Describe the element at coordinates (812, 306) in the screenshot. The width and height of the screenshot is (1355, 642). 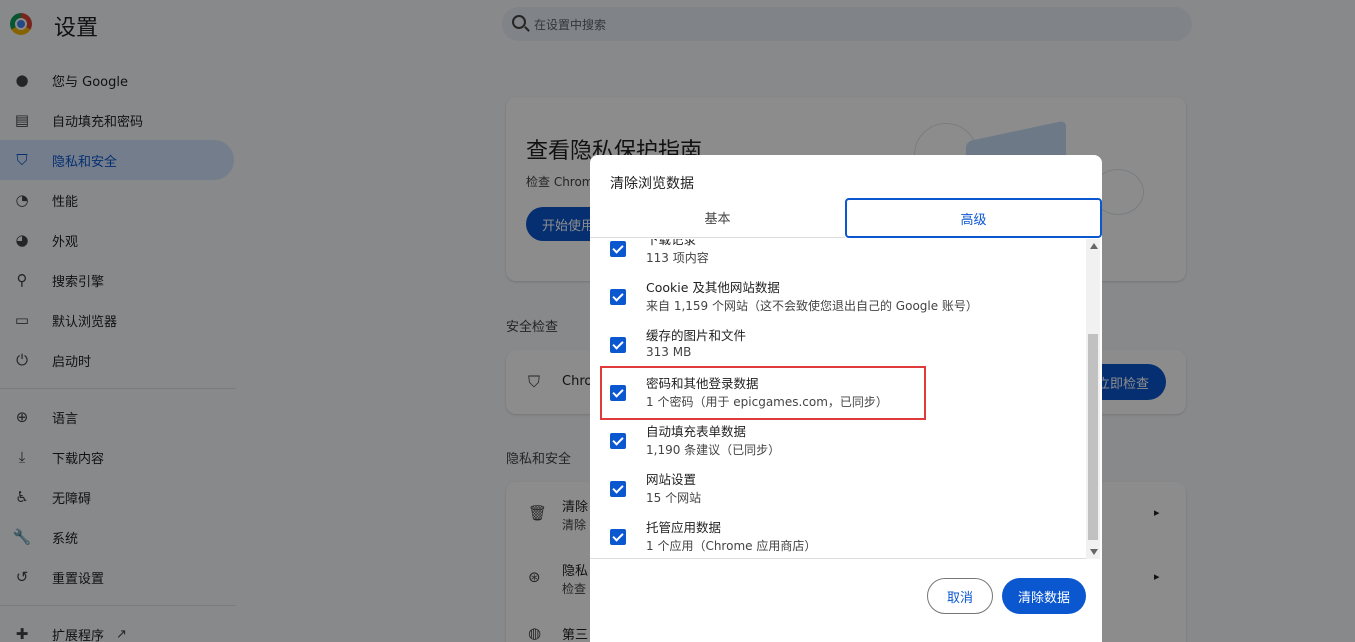
I see `item-subtitle: 来自 1,159 个网站（这不会致使您退出自己的 Google 账号）` at that location.